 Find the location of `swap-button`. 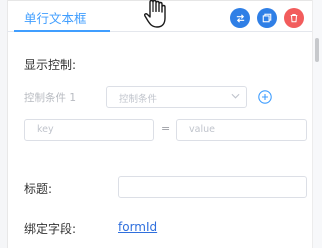

swap-button is located at coordinates (240, 18).